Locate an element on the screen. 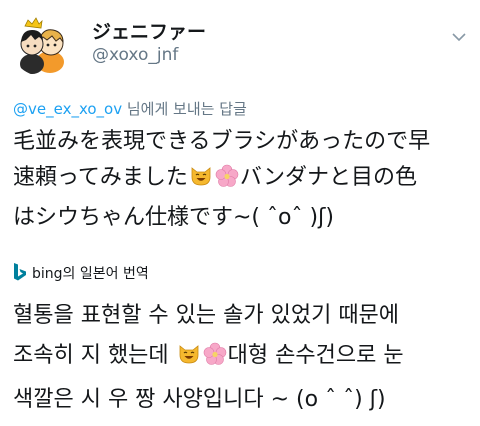 The width and height of the screenshot is (480, 426). reply-context: @ve_ex_xo_ov 님에게 보내는 답글 is located at coordinates (130, 108).